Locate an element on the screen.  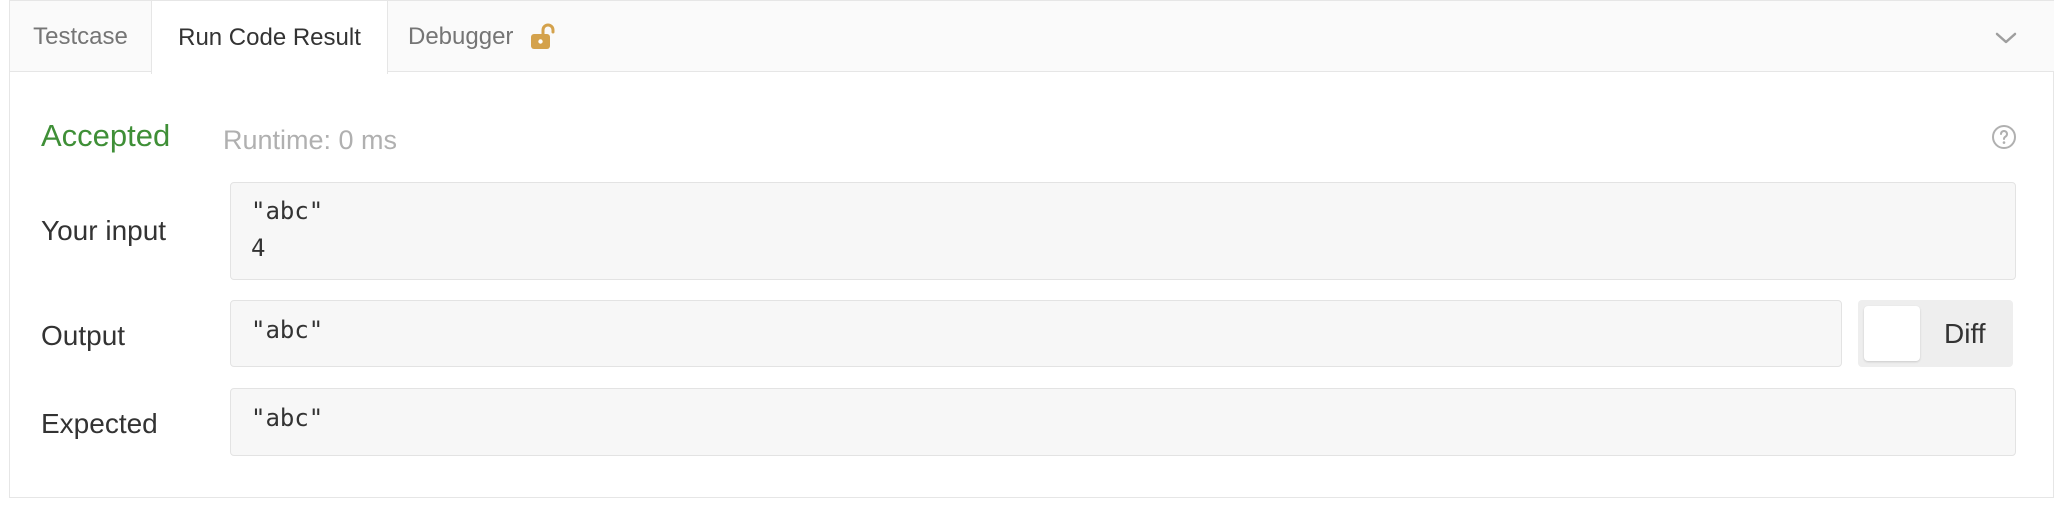
diff-toggle: Diff is located at coordinates (1935, 333).